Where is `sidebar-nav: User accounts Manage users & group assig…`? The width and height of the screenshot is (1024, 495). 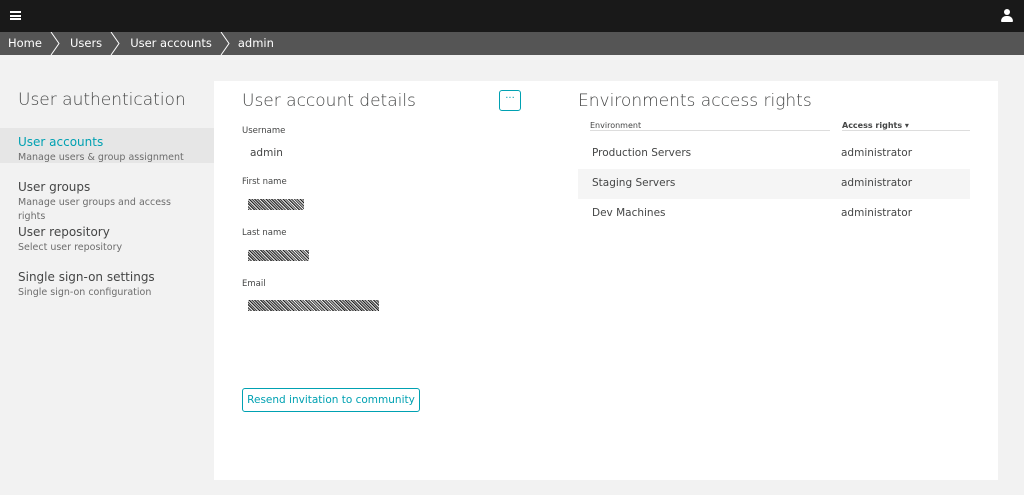
sidebar-nav: User accounts Manage users & group assig… is located at coordinates (107, 218).